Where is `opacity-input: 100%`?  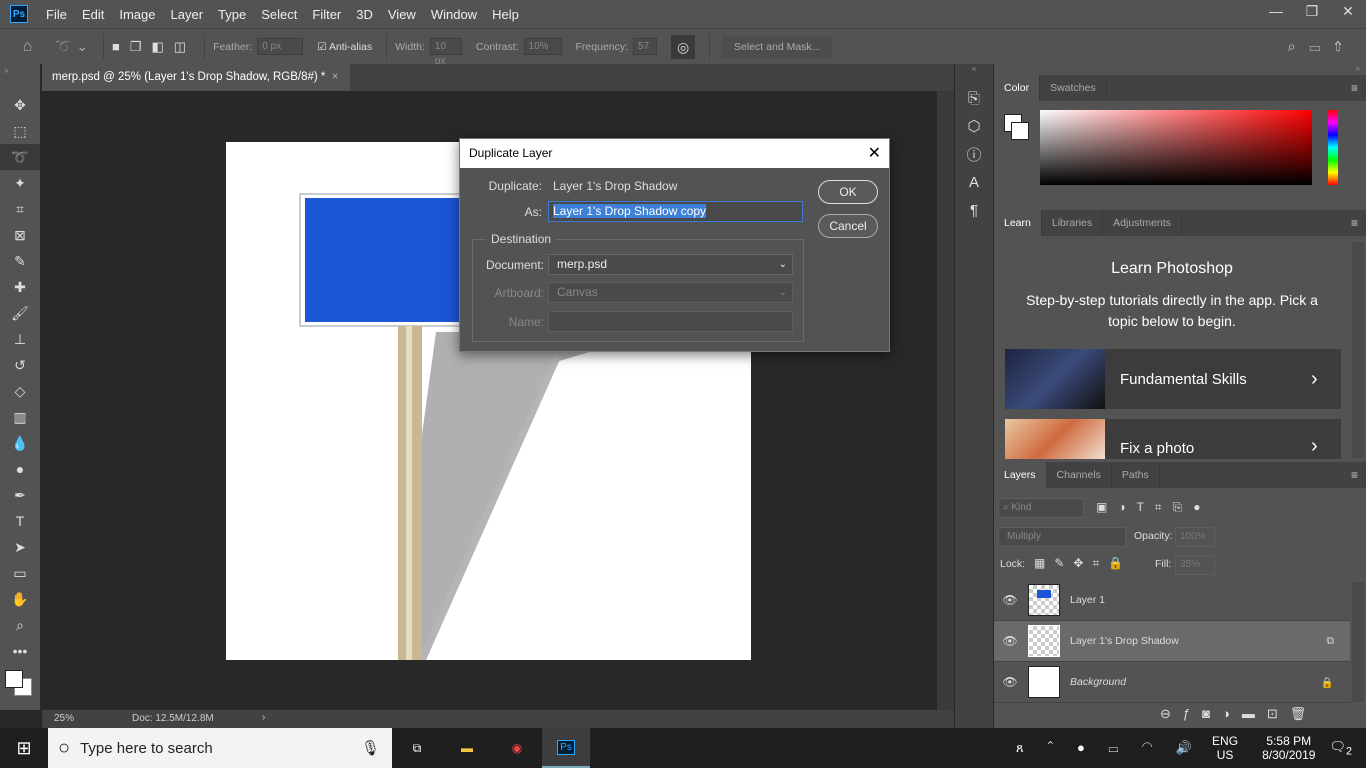 opacity-input: 100% is located at coordinates (1195, 537).